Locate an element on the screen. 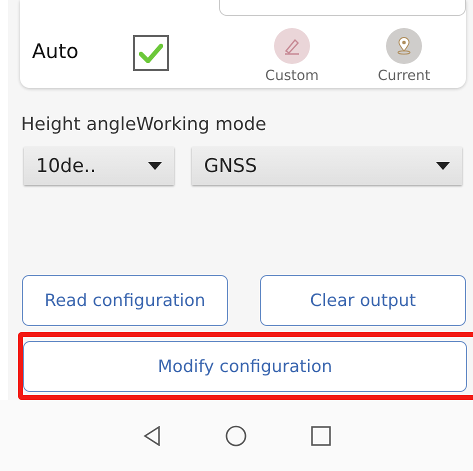  action-label: Current is located at coordinates (404, 76).